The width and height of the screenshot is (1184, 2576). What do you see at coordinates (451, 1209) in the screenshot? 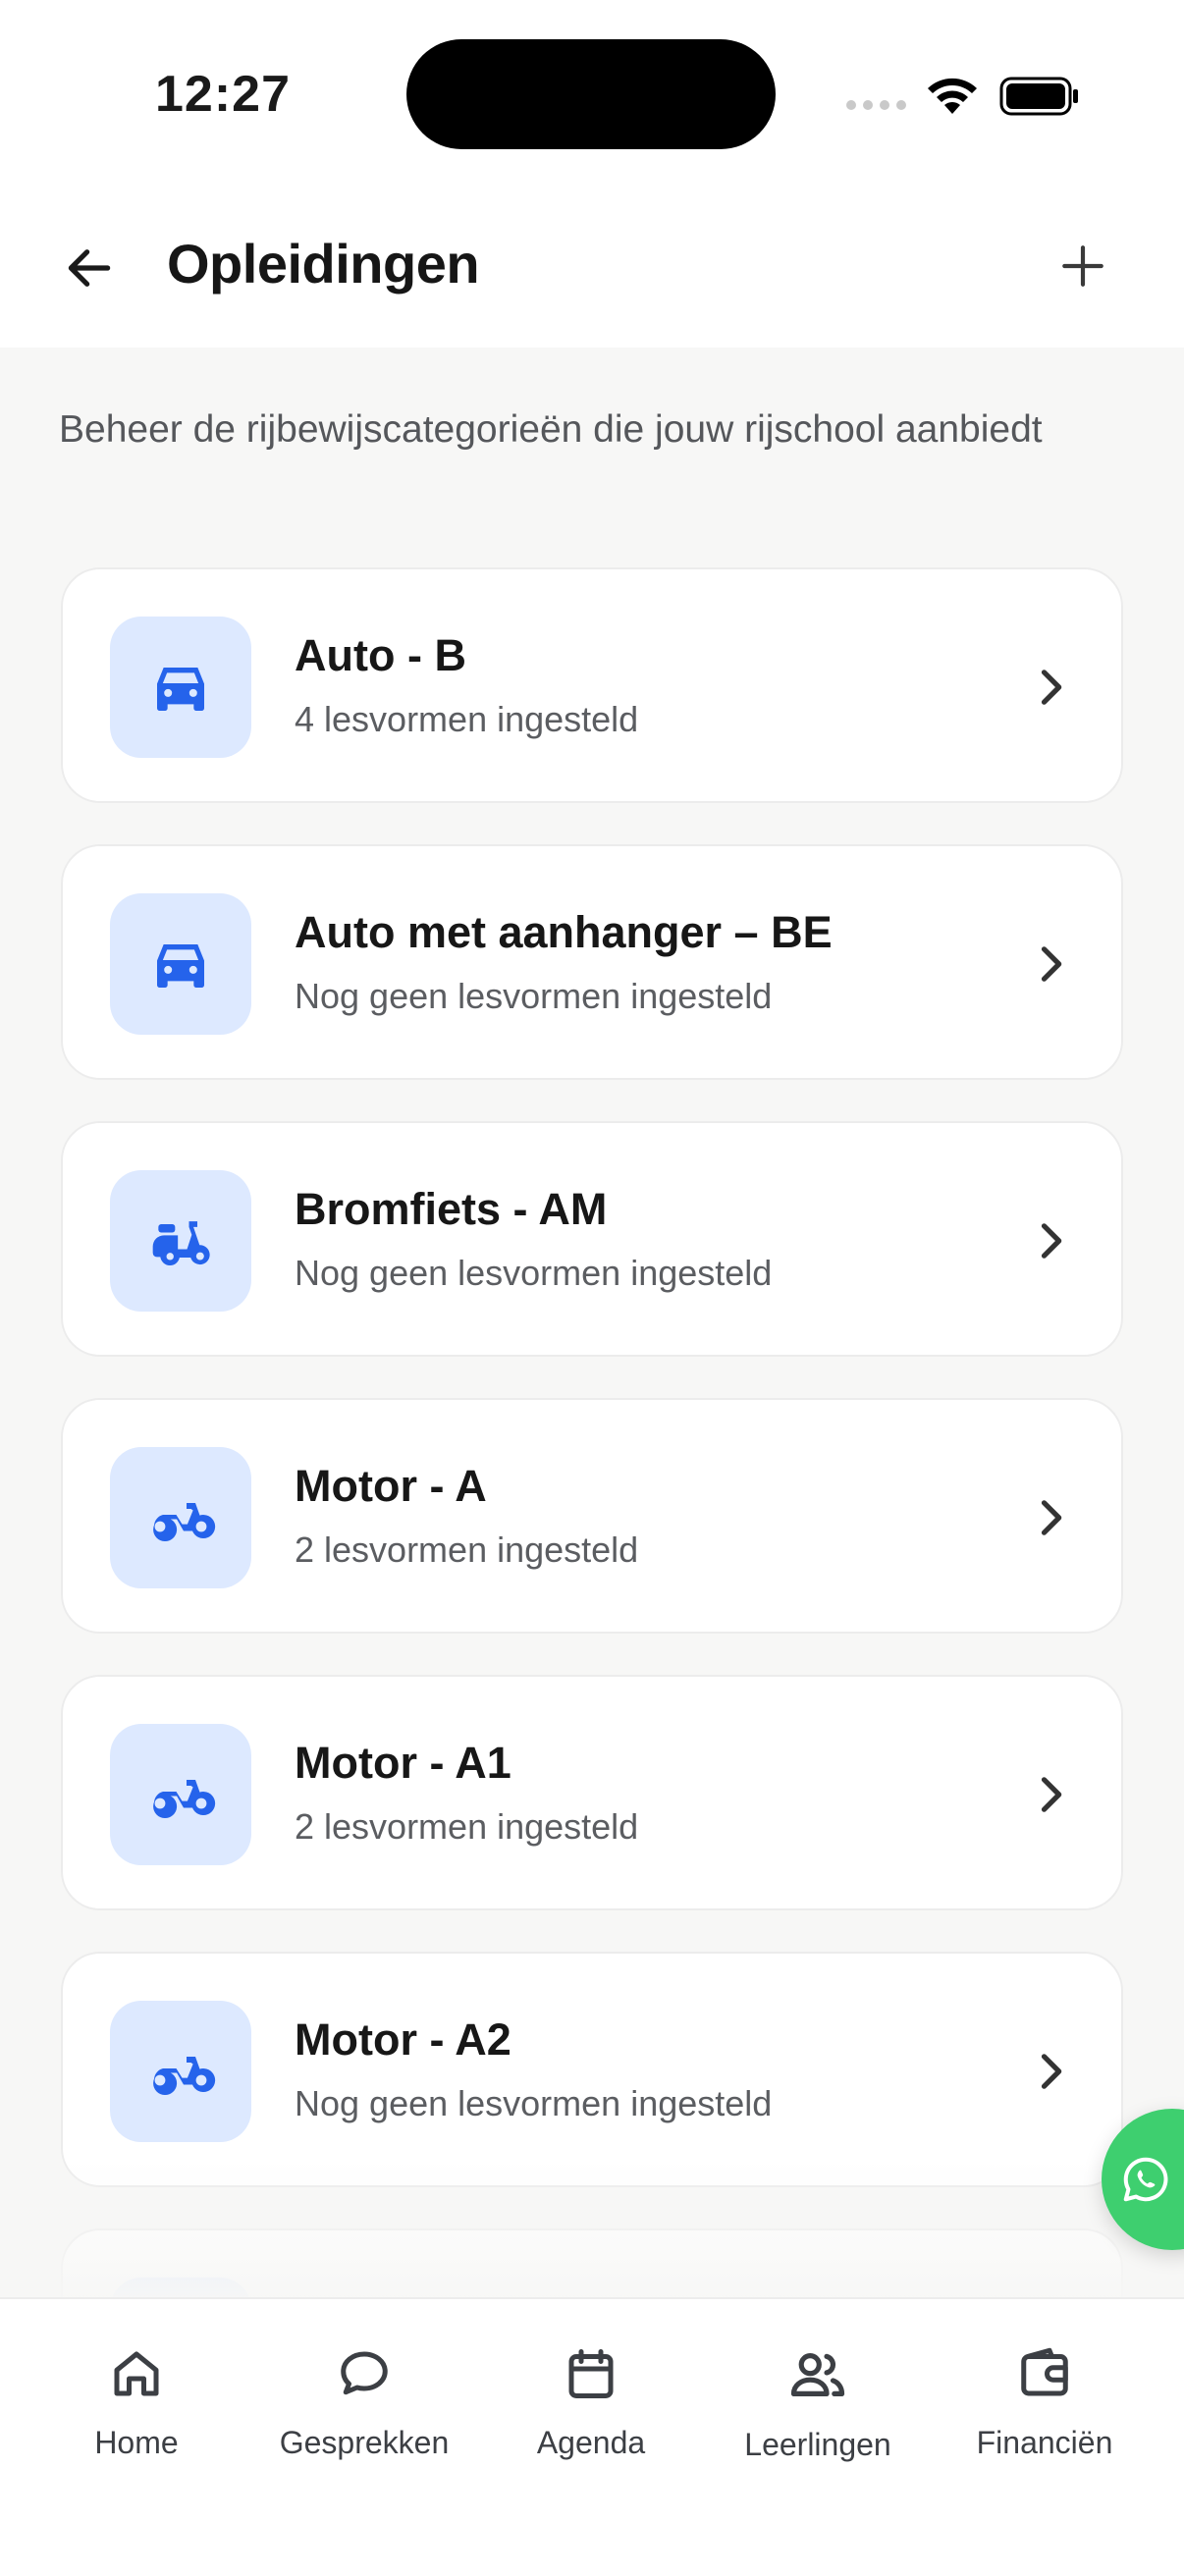
I see `category-title: Bromfiets - AM` at bounding box center [451, 1209].